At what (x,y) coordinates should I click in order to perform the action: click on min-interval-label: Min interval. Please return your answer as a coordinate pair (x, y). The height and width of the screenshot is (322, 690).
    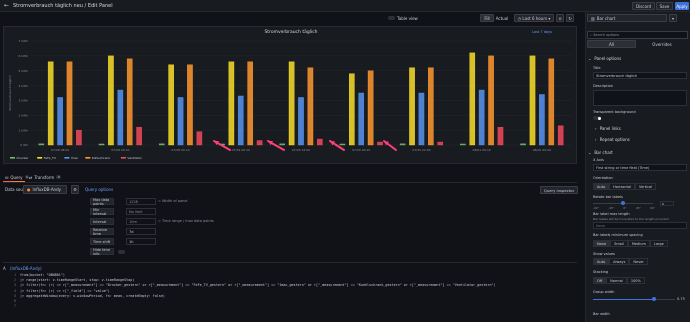
    Looking at the image, I should click on (102, 212).